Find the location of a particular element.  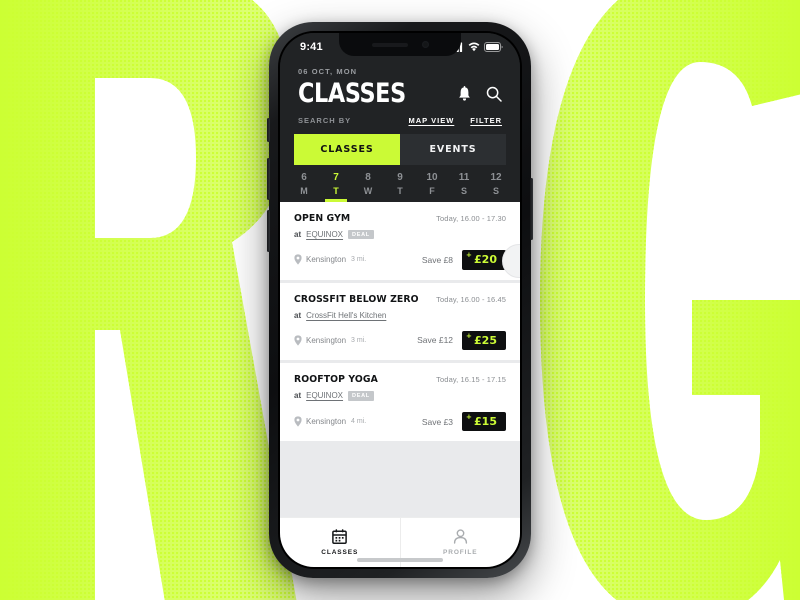

price-group: Save £8 + £20 is located at coordinates (464, 260).